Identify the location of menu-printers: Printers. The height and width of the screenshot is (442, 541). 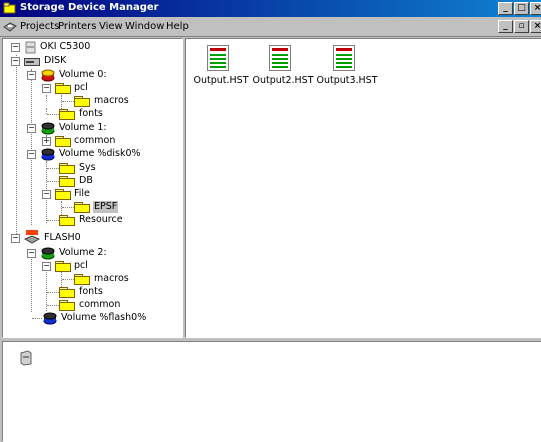
(77, 26).